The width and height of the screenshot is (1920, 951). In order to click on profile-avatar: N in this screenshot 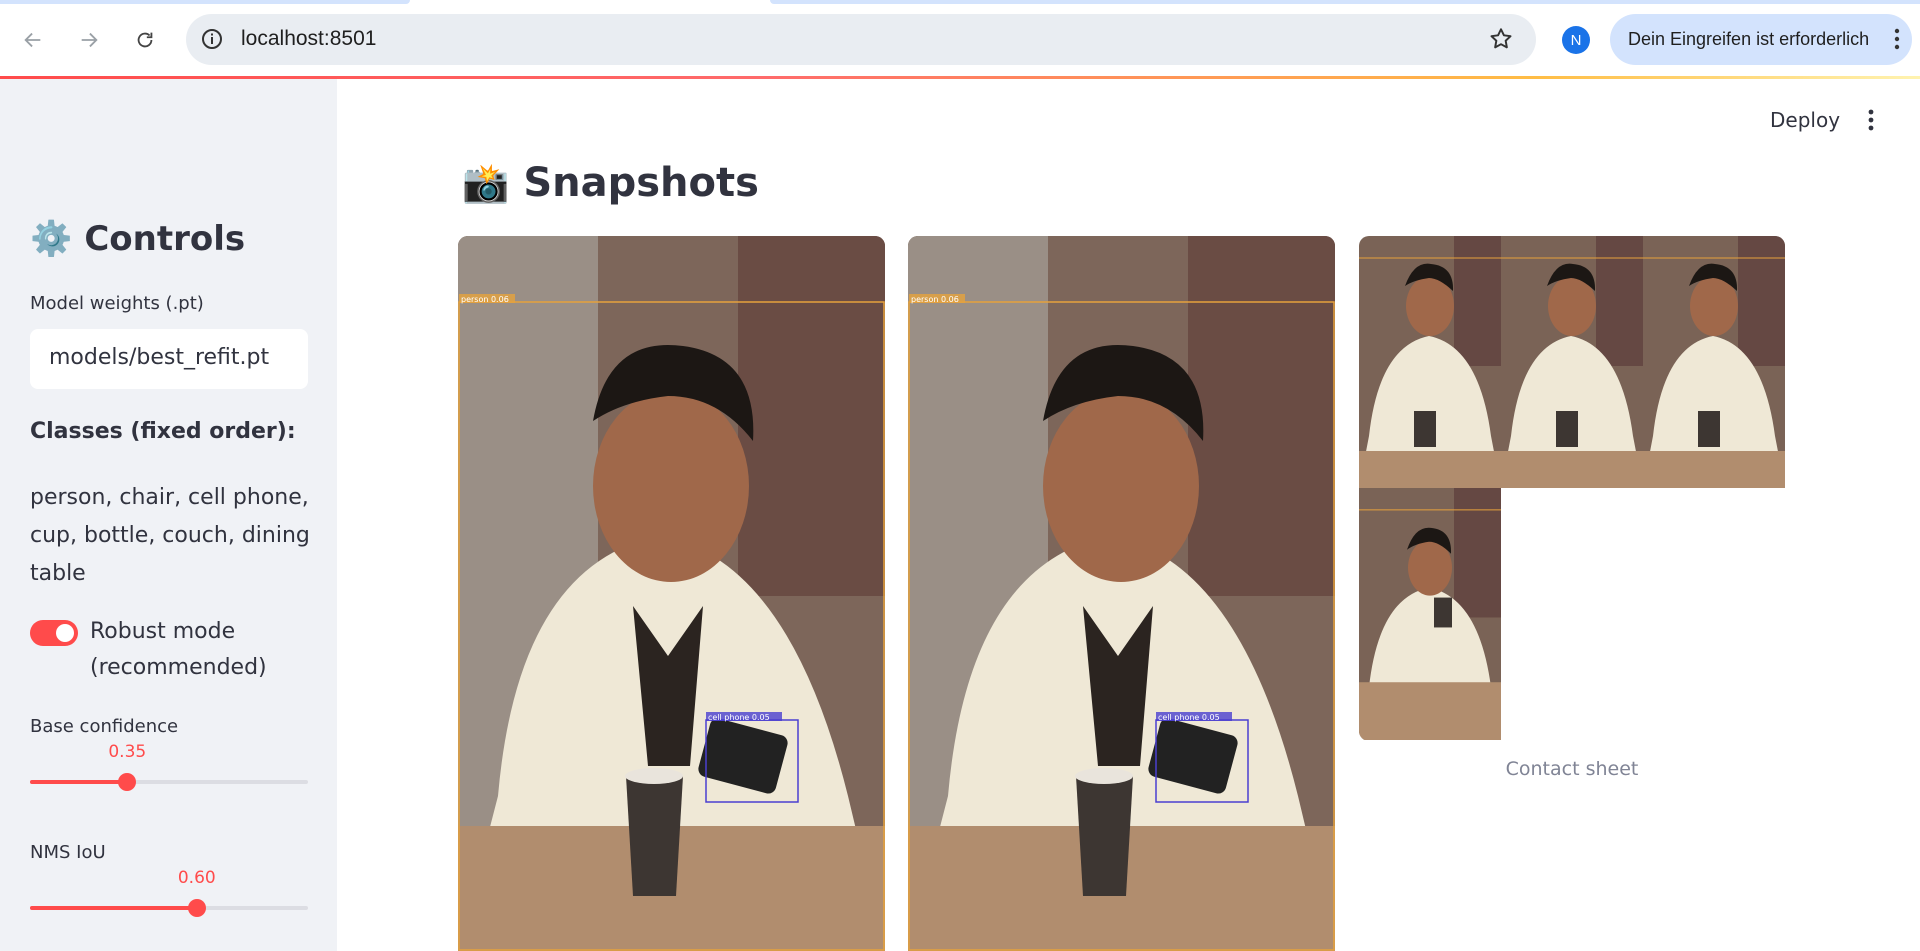, I will do `click(1576, 40)`.